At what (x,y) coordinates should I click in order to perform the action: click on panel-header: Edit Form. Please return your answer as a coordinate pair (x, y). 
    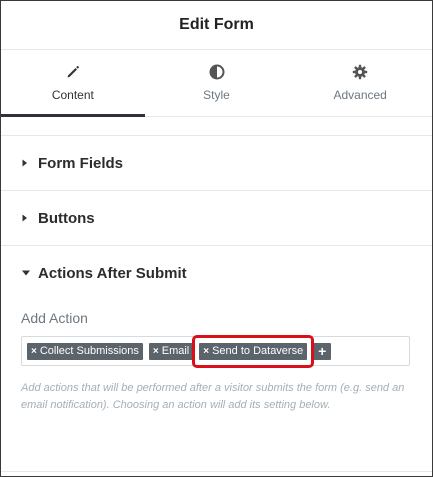
    Looking at the image, I should click on (216, 25).